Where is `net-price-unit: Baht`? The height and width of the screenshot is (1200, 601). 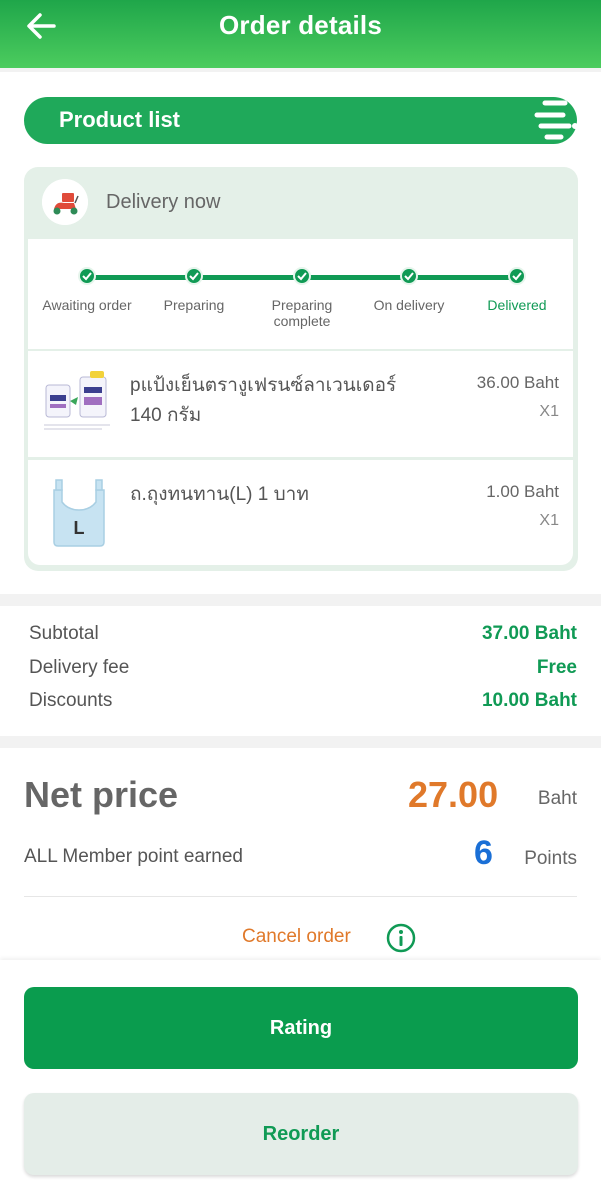 net-price-unit: Baht is located at coordinates (557, 798).